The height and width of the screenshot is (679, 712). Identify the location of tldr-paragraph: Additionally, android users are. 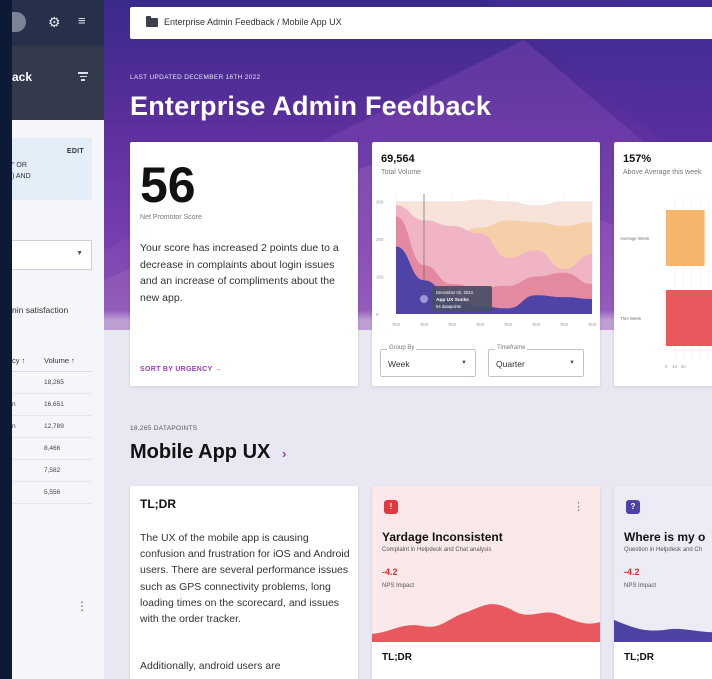
(210, 666).